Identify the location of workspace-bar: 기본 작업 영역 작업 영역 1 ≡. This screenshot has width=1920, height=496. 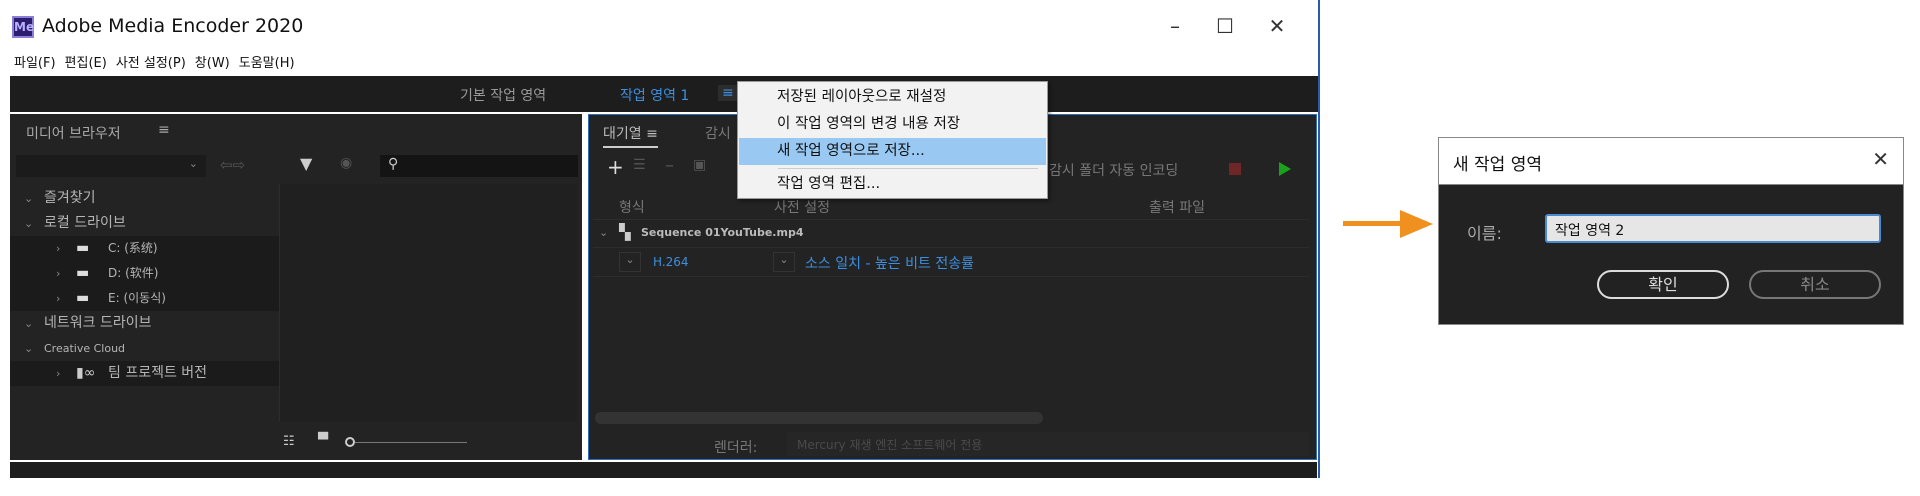
(664, 94).